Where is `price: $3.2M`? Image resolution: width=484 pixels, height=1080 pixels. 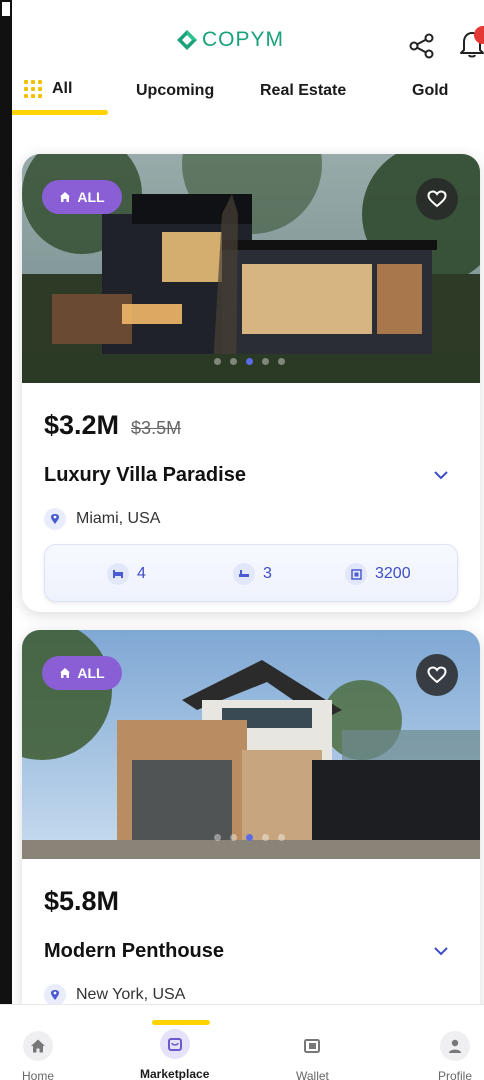 price: $3.2M is located at coordinates (82, 425).